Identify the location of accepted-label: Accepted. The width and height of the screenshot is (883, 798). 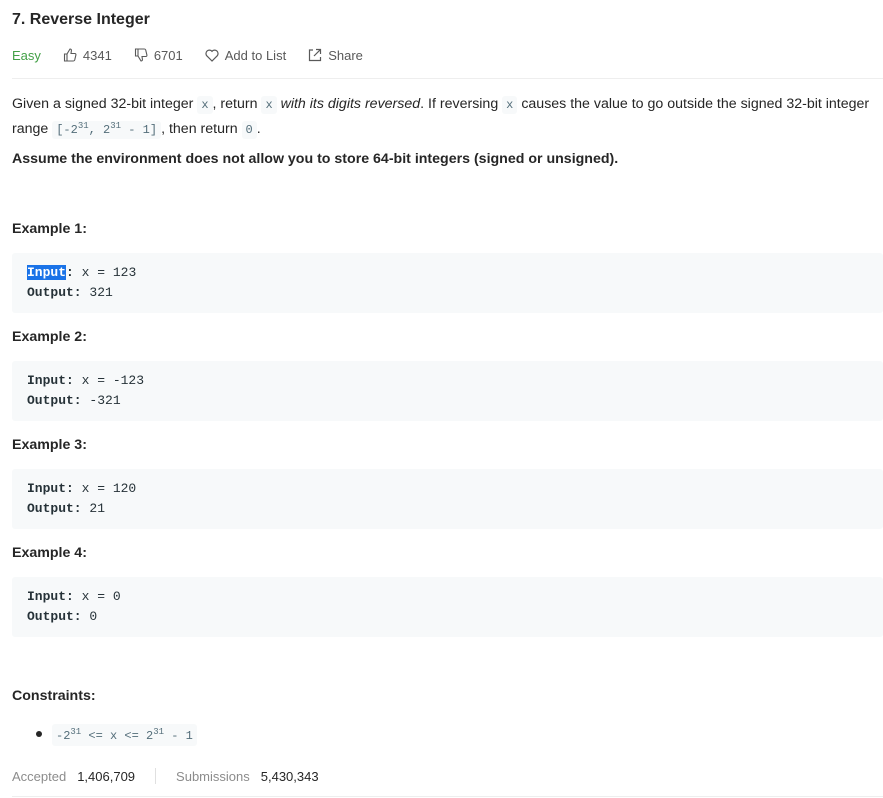
(39, 776).